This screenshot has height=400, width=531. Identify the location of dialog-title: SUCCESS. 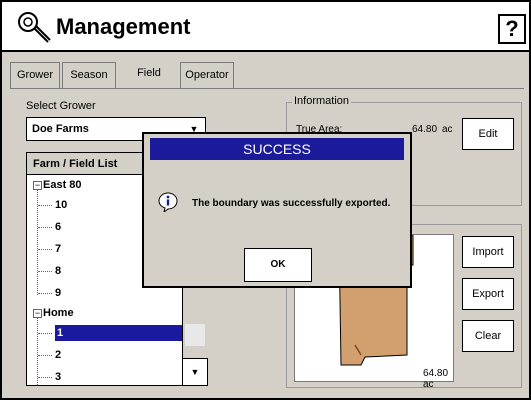
(277, 149).